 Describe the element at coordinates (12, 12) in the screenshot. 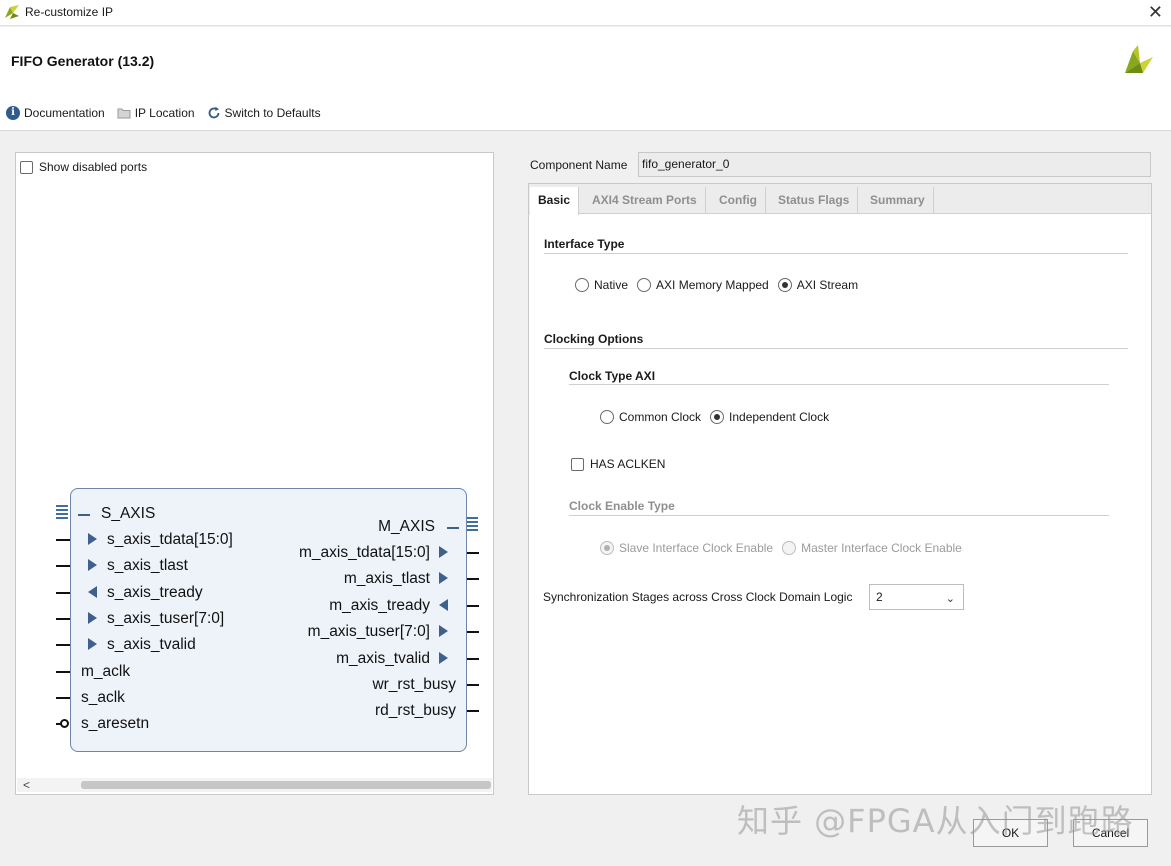

I see `vivado-logo-icon` at that location.